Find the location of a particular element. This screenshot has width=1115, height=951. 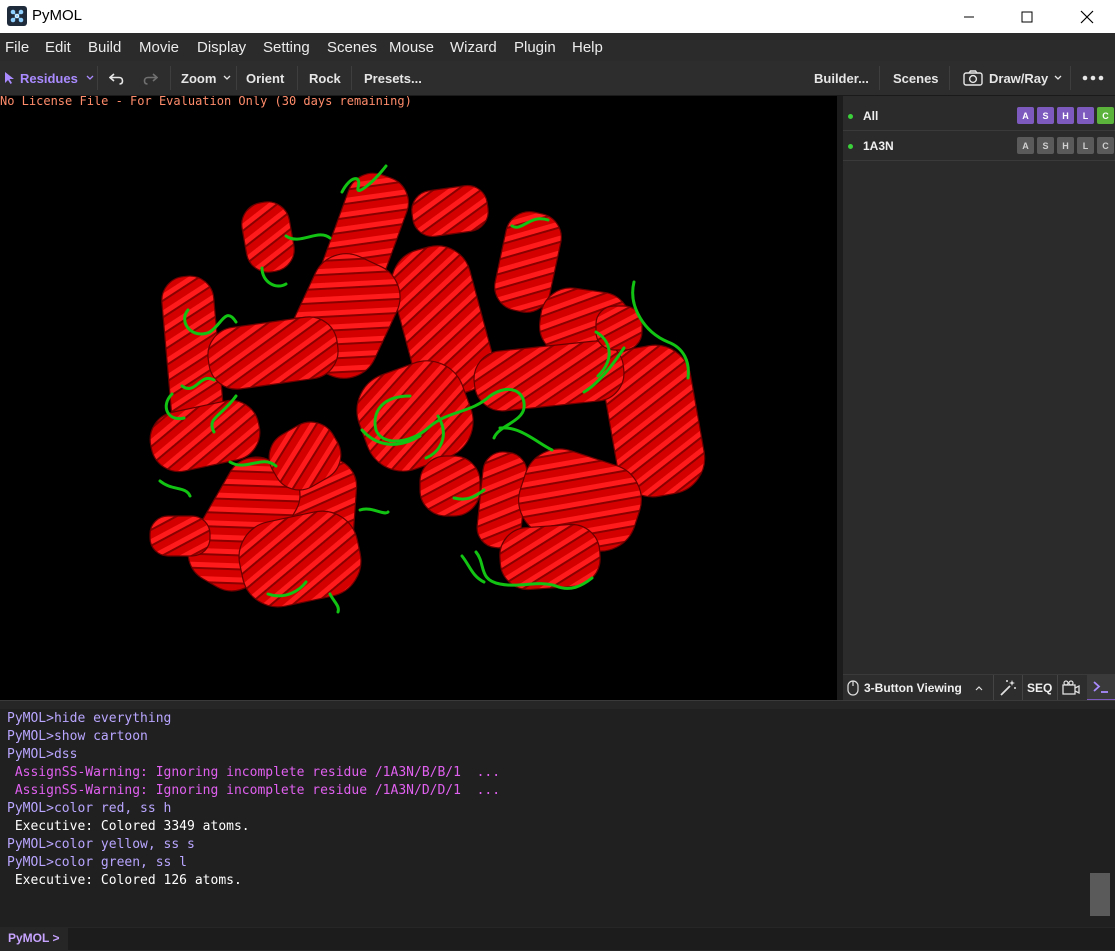

redo-icon is located at coordinates (150, 78).